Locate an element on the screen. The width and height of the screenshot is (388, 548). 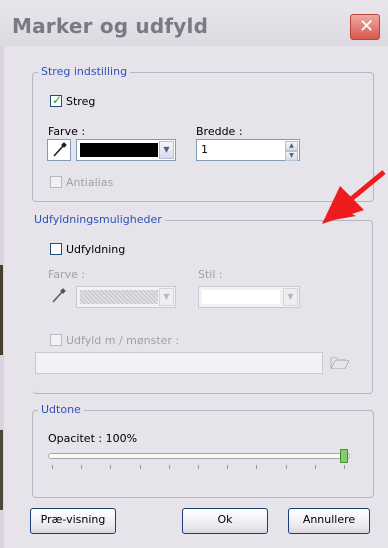
close-icon: ✕ is located at coordinates (367, 26).